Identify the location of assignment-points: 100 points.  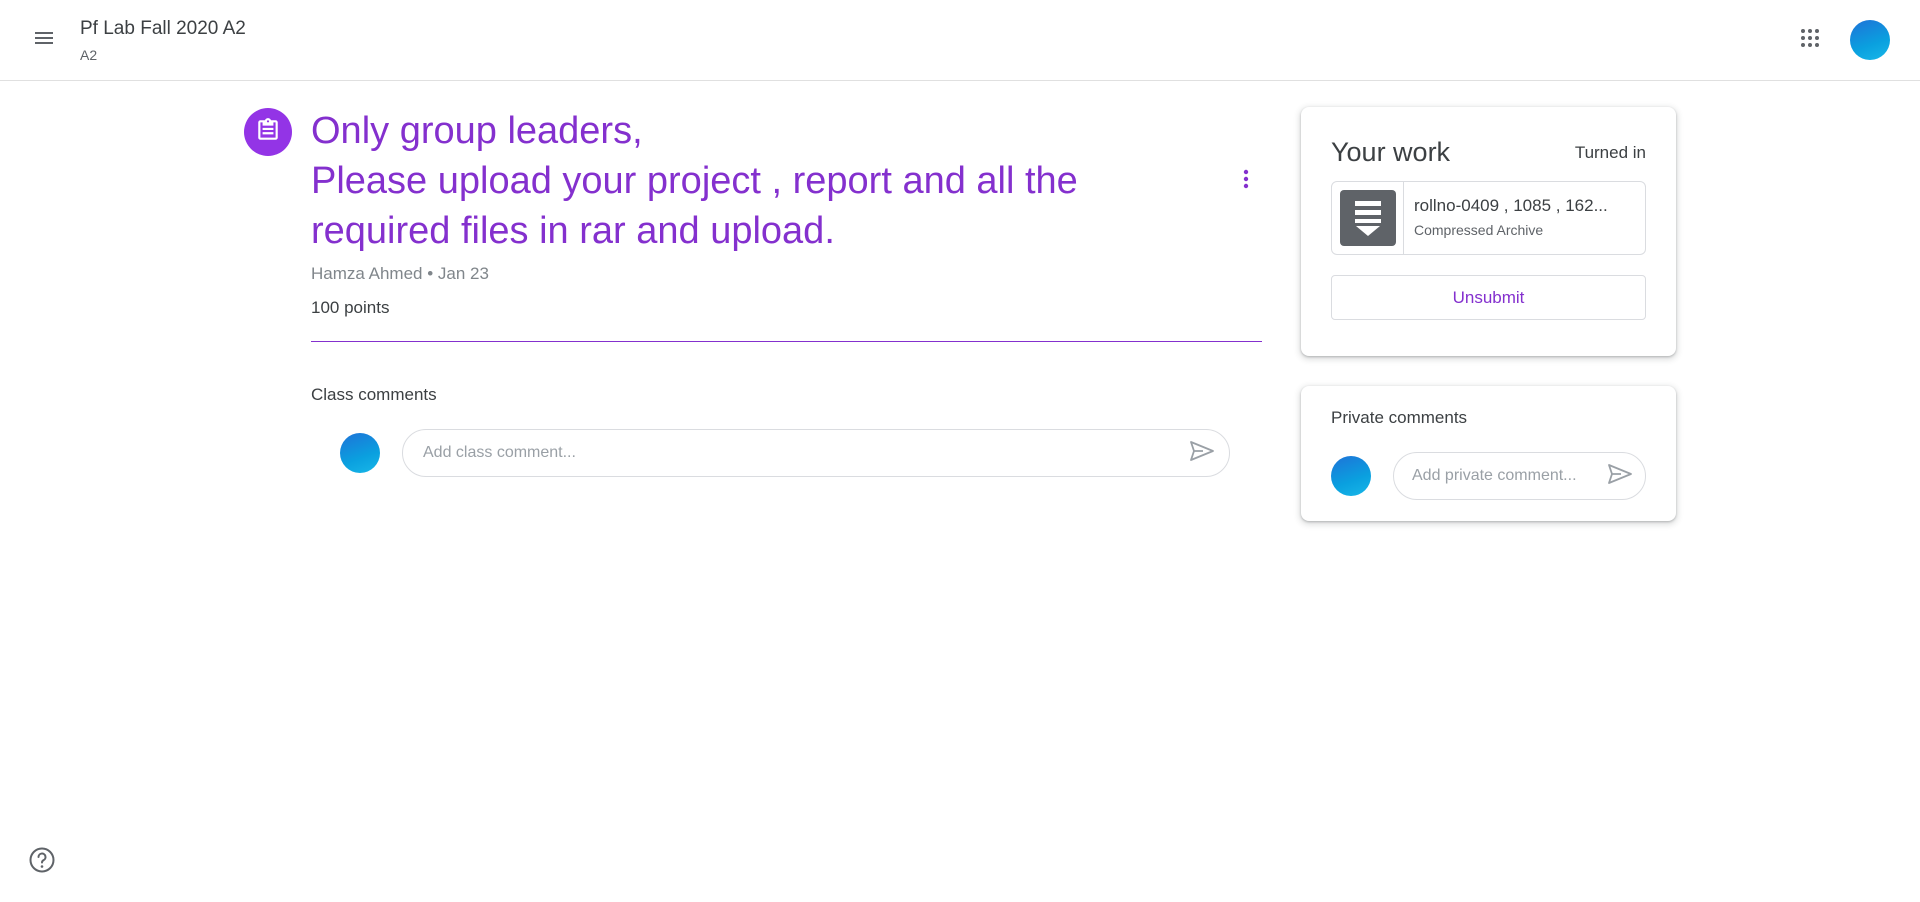
(350, 307).